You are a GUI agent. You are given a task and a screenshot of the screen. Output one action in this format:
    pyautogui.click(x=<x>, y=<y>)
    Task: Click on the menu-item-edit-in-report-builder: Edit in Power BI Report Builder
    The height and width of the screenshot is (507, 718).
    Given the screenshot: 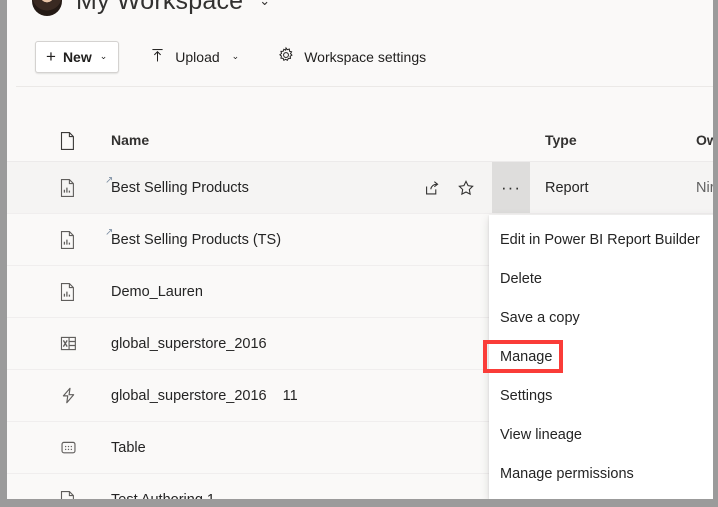 What is the action you would take?
    pyautogui.click(x=601, y=239)
    